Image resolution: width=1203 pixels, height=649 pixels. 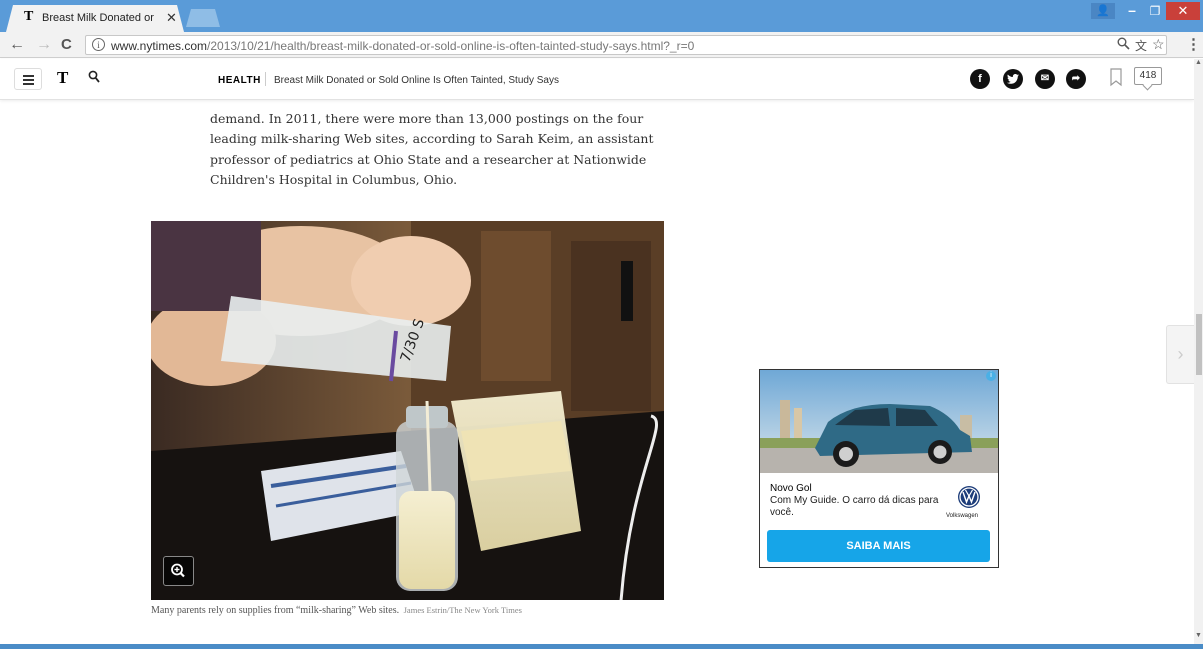 I want to click on section-label: HEALTH, so click(x=239, y=80).